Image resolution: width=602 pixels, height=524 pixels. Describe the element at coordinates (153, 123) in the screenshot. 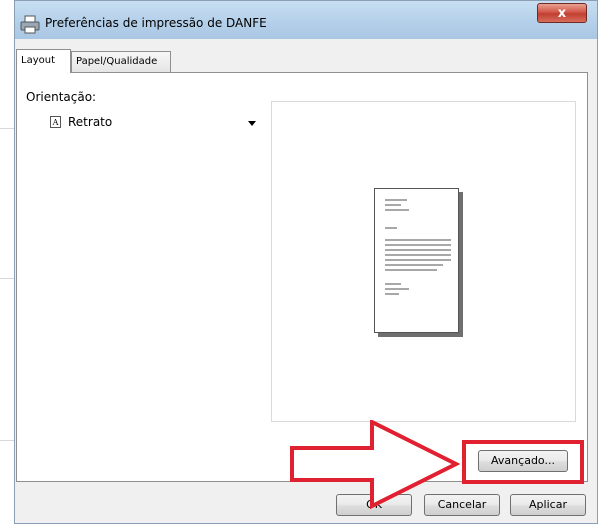

I see `orientation-select: A Retrato` at that location.